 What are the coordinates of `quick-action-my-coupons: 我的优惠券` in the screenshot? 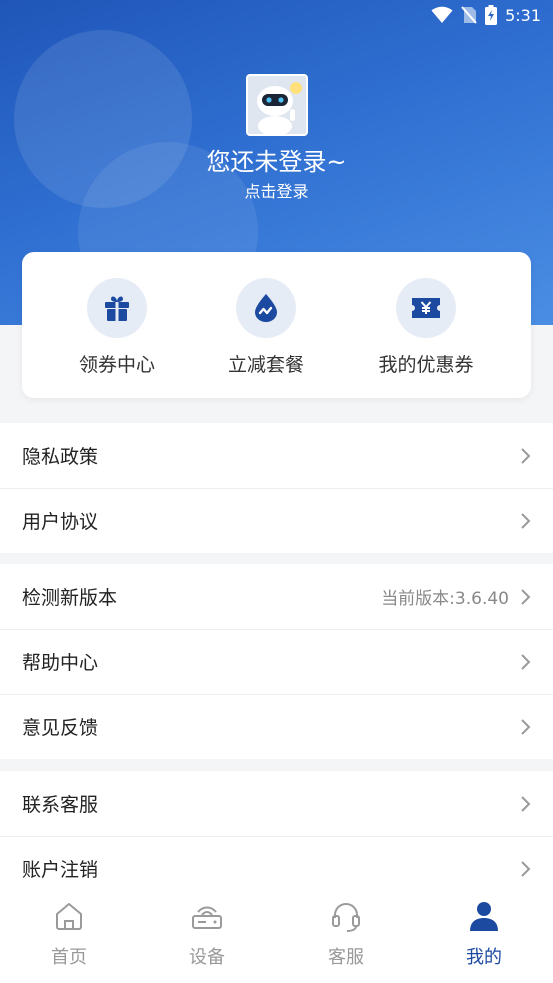 It's located at (426, 325).